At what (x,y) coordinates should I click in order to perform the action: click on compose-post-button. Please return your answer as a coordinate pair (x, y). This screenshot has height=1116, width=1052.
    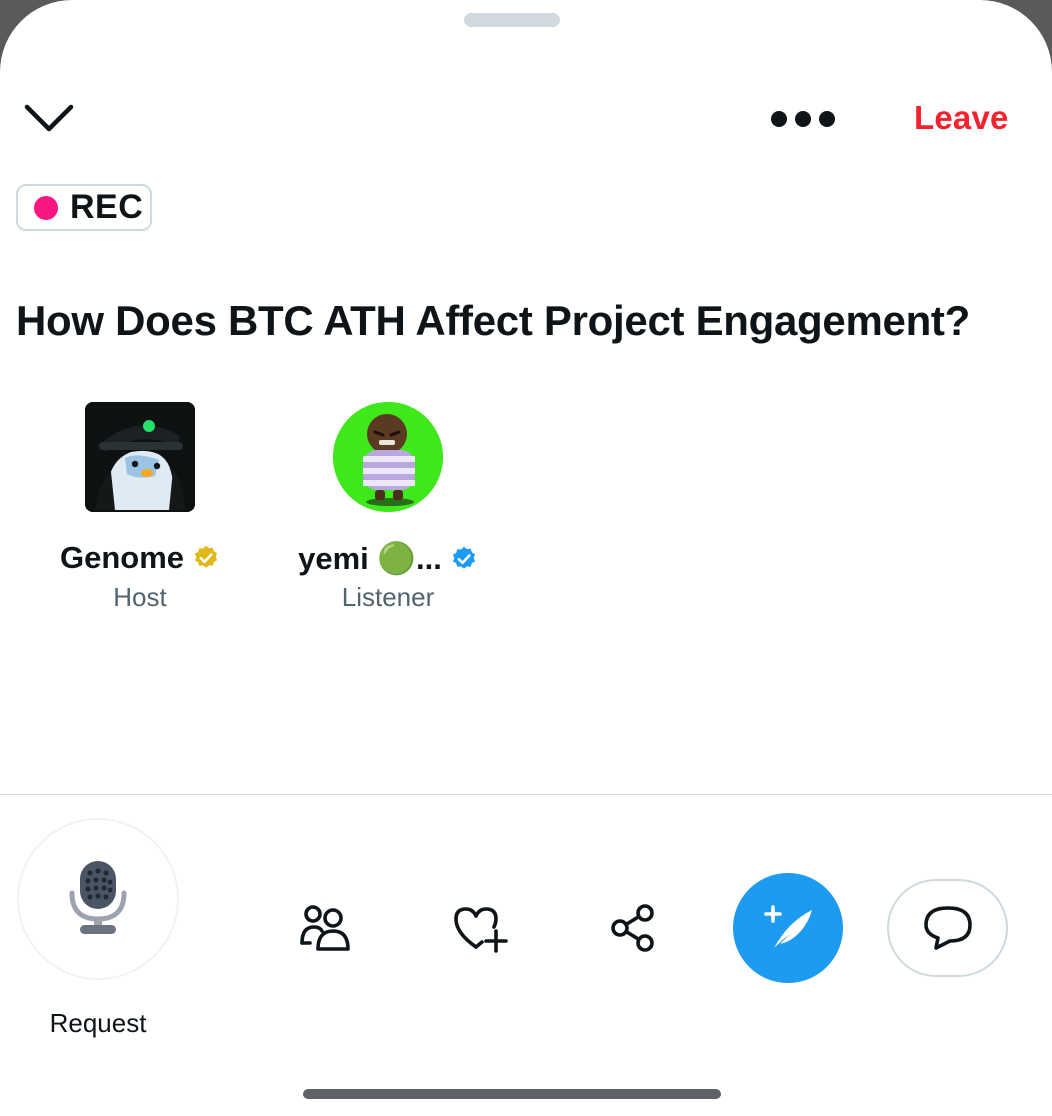
    Looking at the image, I should click on (788, 928).